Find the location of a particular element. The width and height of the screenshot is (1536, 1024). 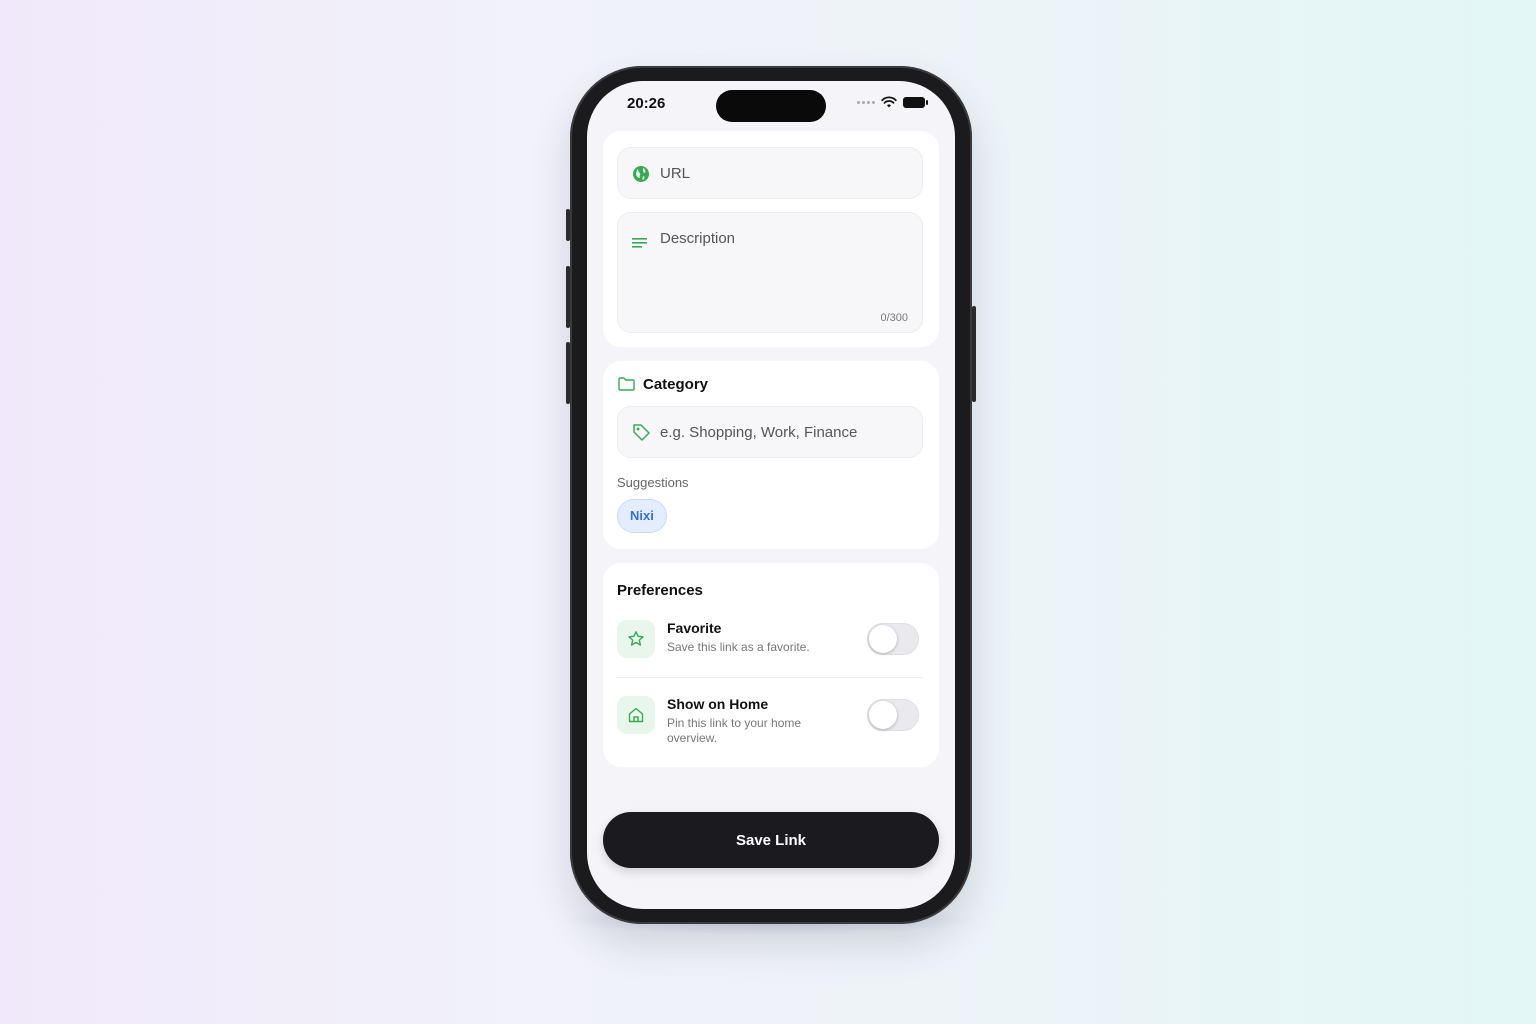

action-button is located at coordinates (568, 225).